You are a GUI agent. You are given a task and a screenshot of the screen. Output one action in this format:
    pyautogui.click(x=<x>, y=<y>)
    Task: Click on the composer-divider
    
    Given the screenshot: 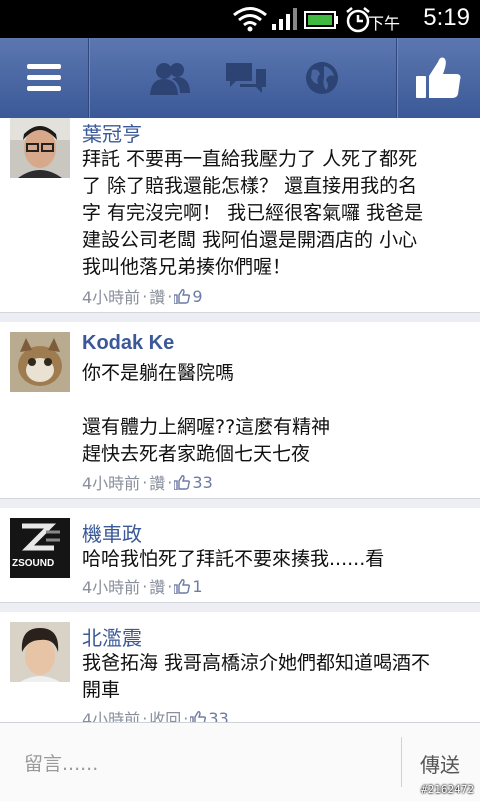 What is the action you would take?
    pyautogui.click(x=401, y=762)
    